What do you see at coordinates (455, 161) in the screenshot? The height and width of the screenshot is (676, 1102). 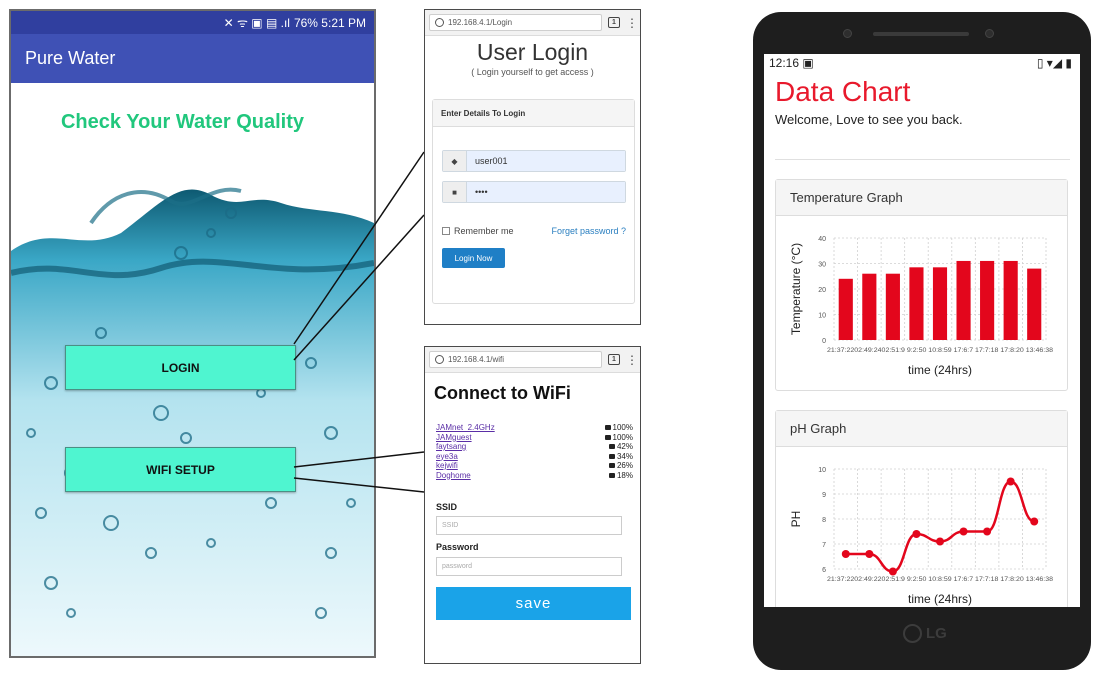 I see `tag-icon: ◆` at bounding box center [455, 161].